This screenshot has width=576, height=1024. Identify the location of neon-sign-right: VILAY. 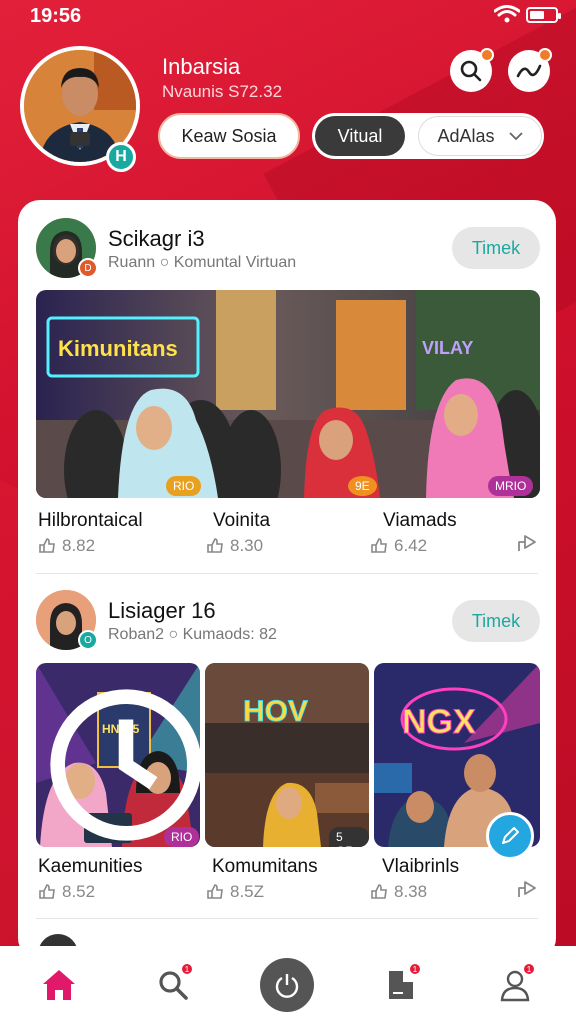
(447, 348).